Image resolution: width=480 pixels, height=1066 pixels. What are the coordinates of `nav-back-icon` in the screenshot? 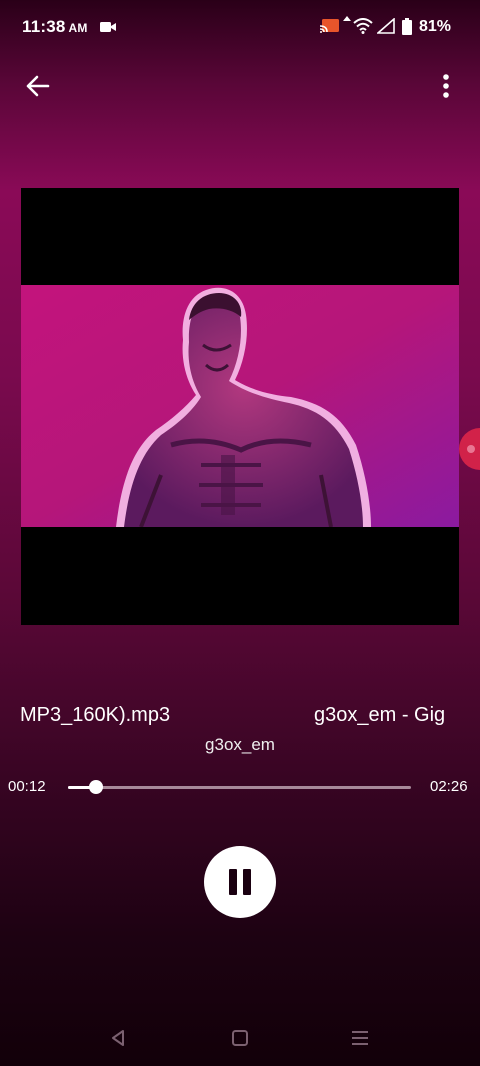 It's located at (118, 1038).